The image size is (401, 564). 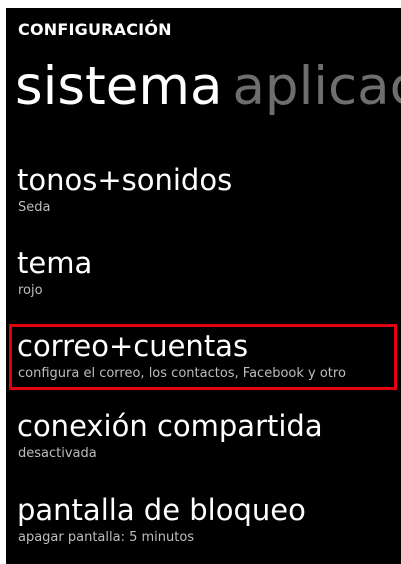 I want to click on settings-item-title: tema, so click(x=55, y=263).